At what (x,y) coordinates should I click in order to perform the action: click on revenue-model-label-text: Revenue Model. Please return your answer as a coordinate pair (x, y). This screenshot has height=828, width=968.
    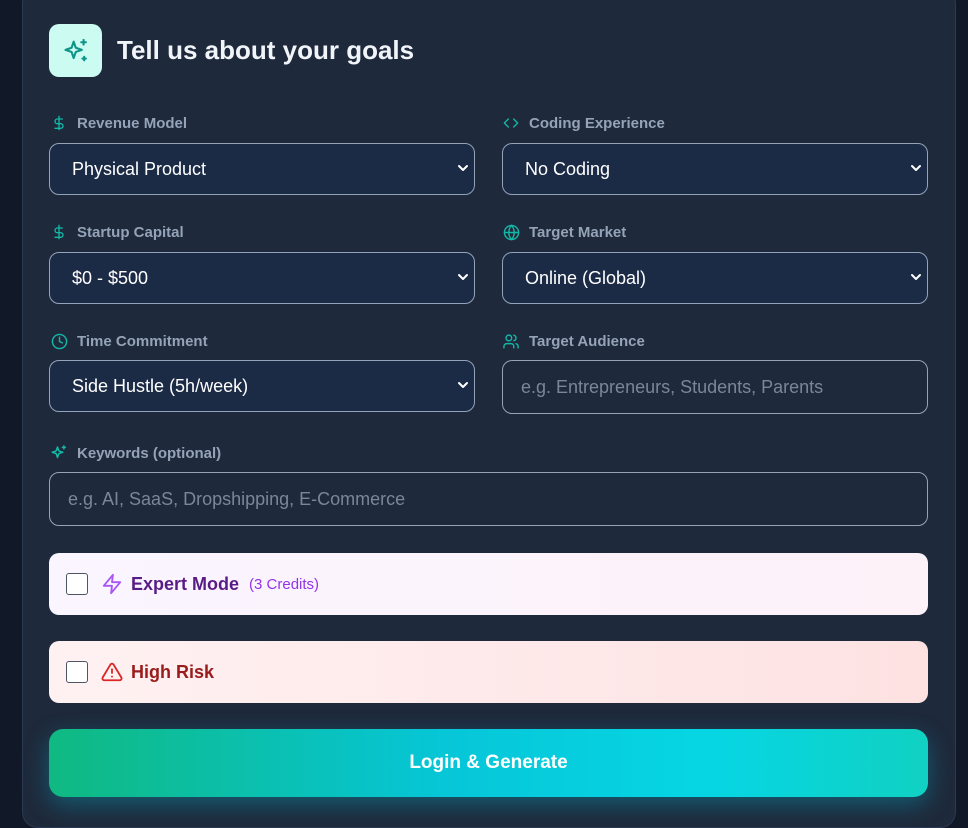
    Looking at the image, I should click on (132, 123).